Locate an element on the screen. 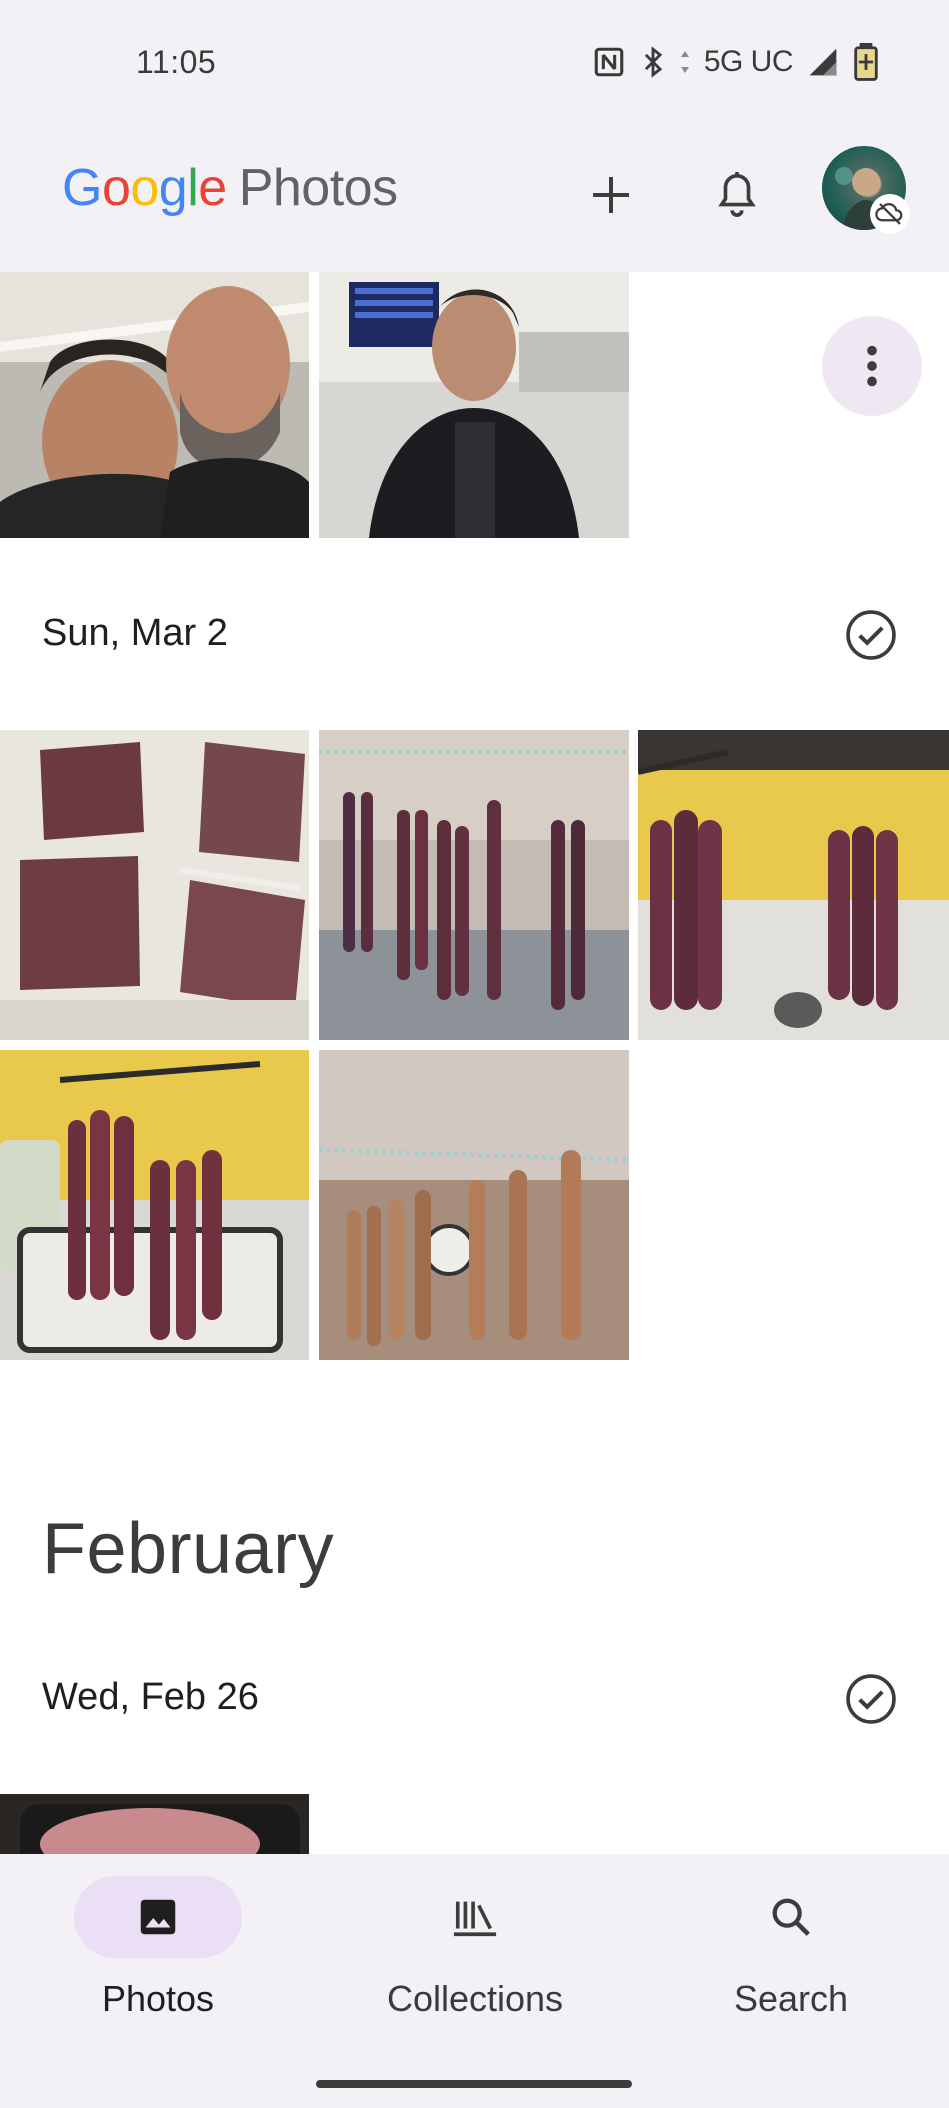 The width and height of the screenshot is (949, 2108). top-bar: 11:05 5G UC Google Photos is located at coordinates (474, 136).